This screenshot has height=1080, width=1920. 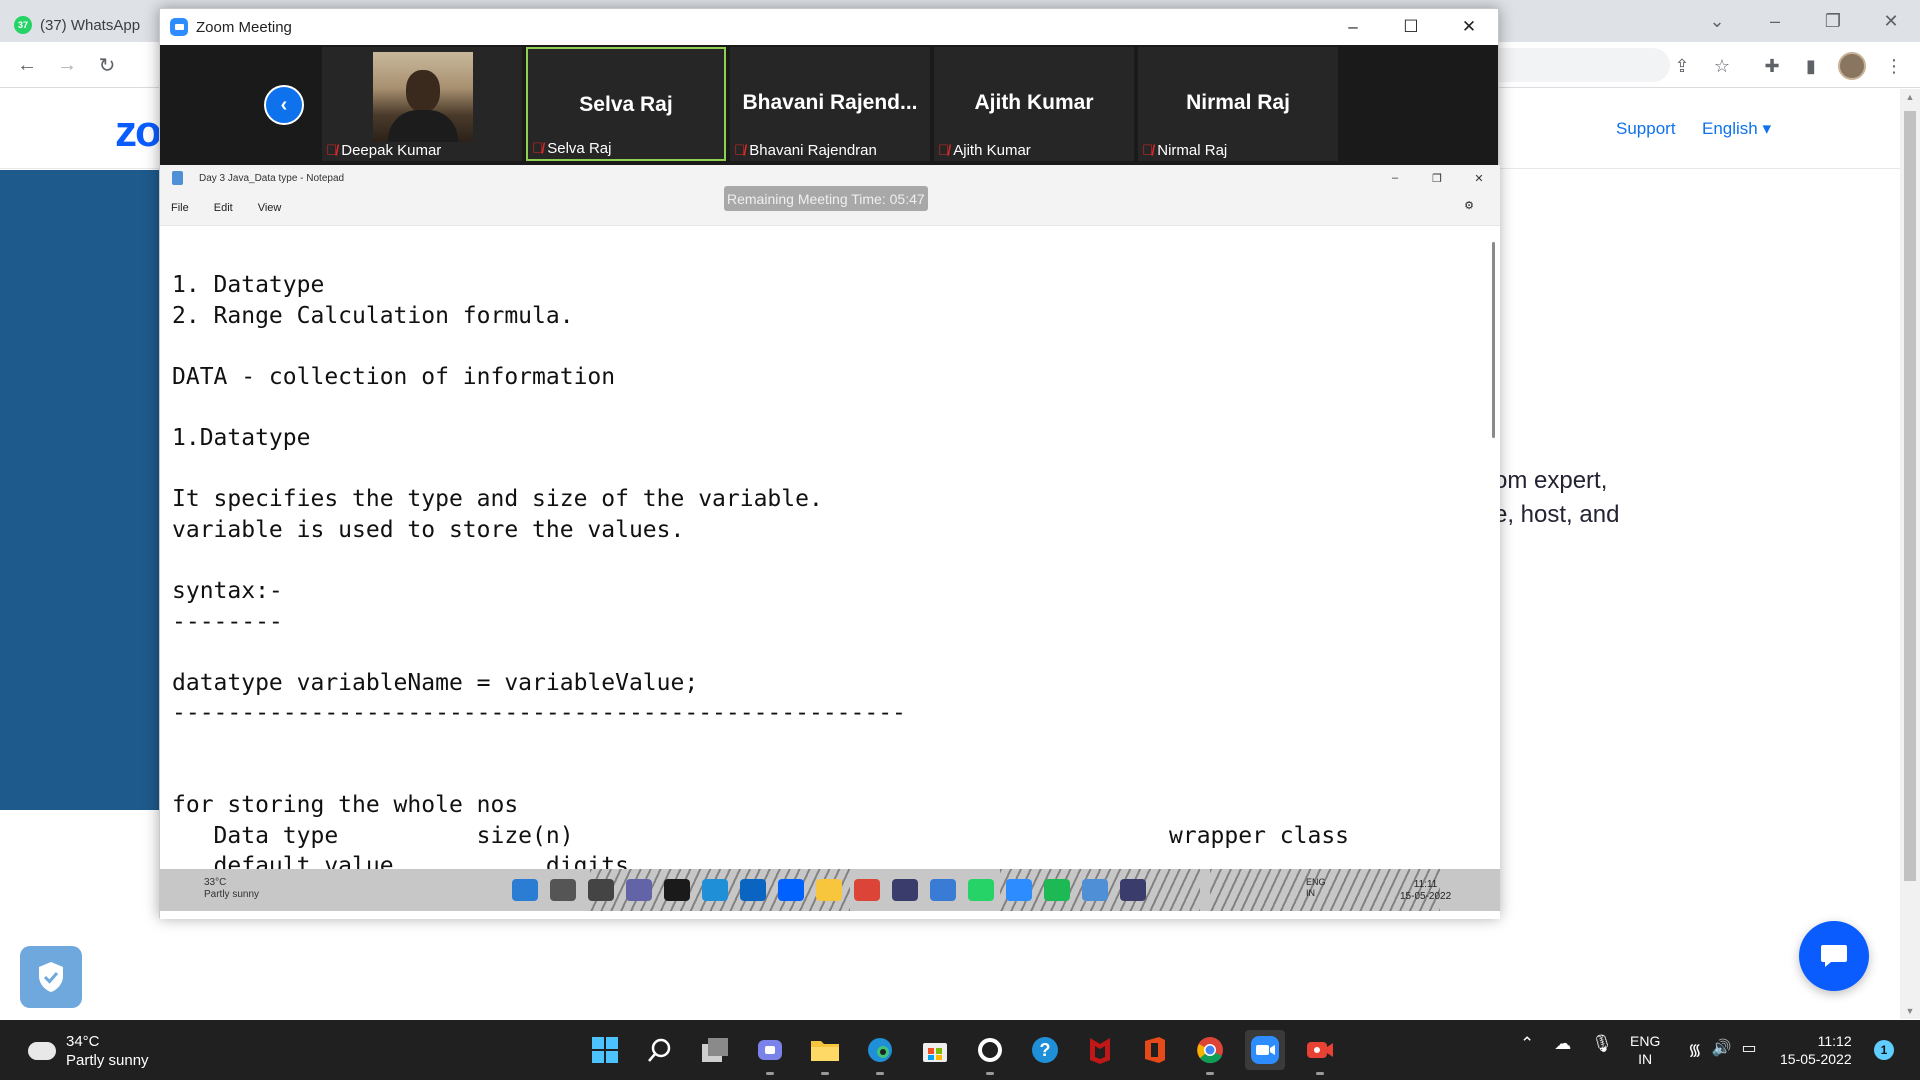 I want to click on remote-clock: 11:11 15-05-2022, so click(x=1426, y=890).